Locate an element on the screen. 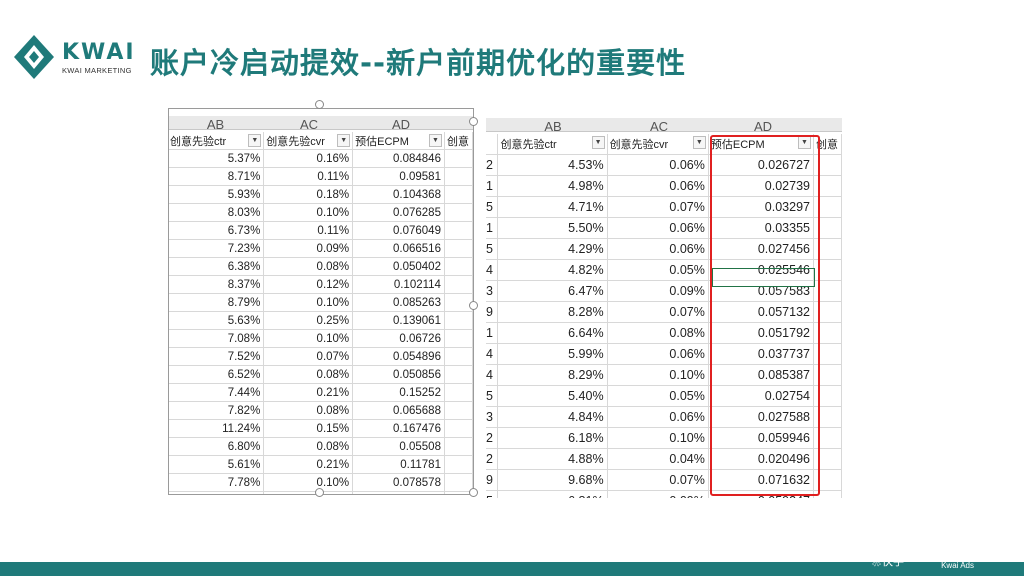 This screenshot has width=1024, height=576. active-cell-indicator is located at coordinates (763, 277).